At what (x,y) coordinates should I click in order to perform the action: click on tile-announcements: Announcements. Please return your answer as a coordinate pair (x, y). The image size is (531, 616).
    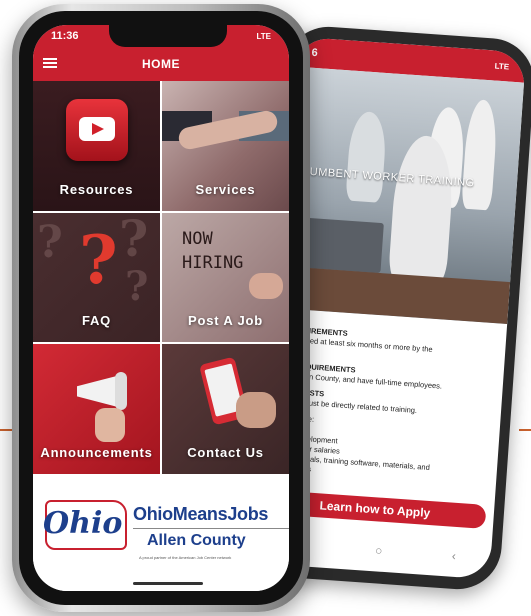
    Looking at the image, I should click on (96, 409).